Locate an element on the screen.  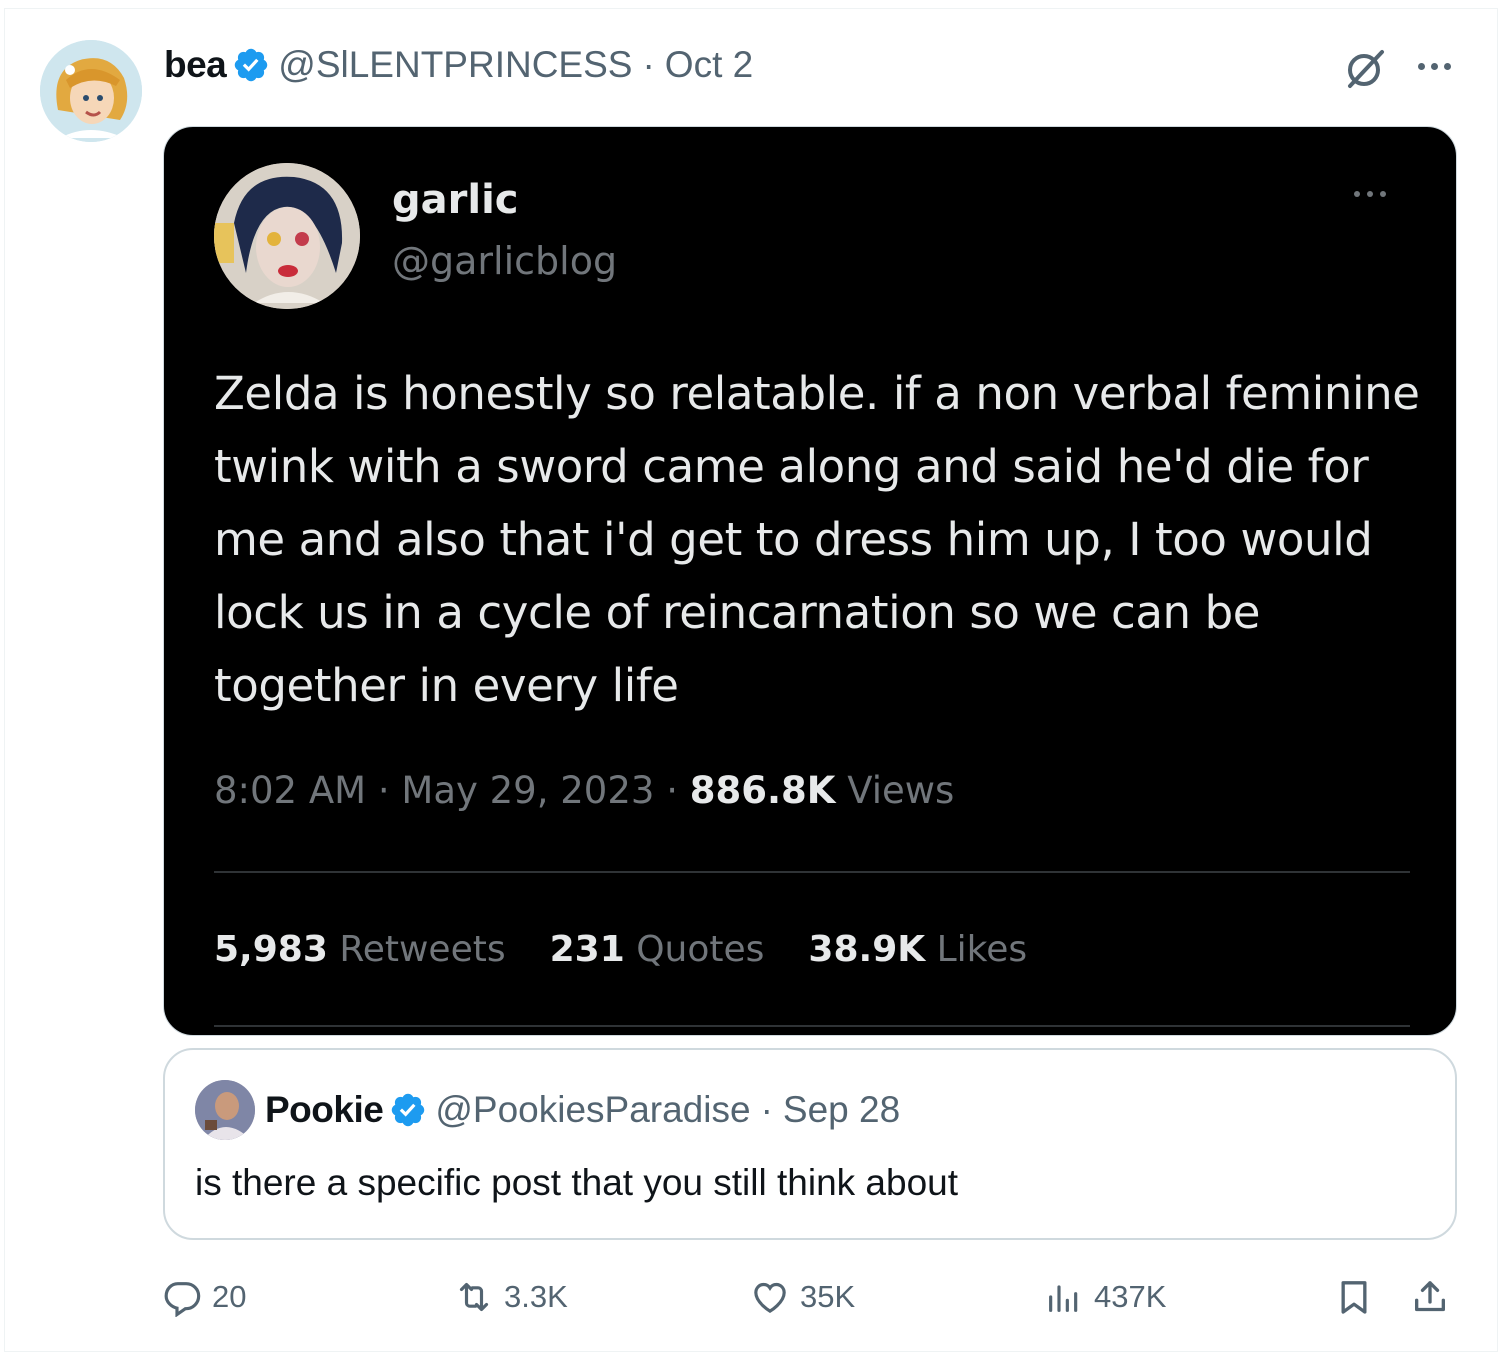
author-avatar is located at coordinates (91, 91).